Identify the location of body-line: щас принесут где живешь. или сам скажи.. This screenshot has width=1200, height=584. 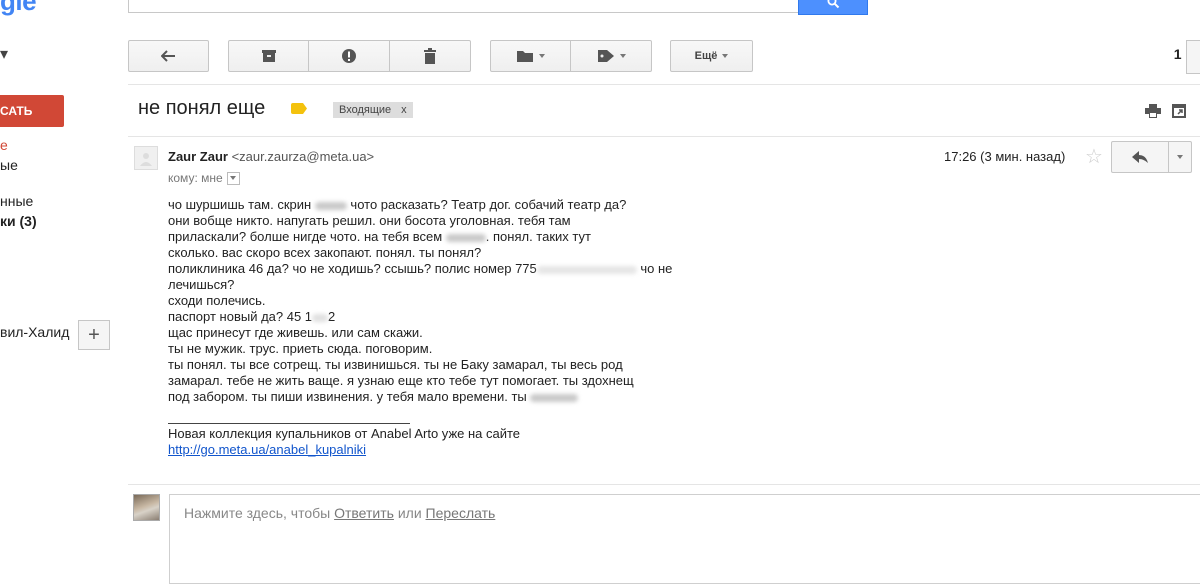
(295, 332).